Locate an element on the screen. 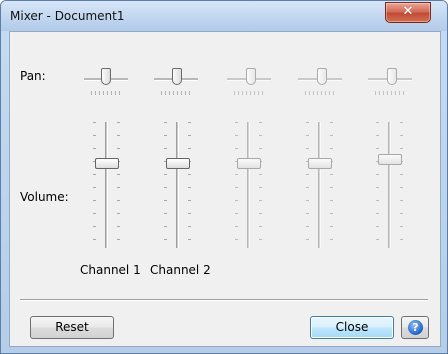 The height and width of the screenshot is (354, 448). pan-label: Pan: is located at coordinates (33, 76).